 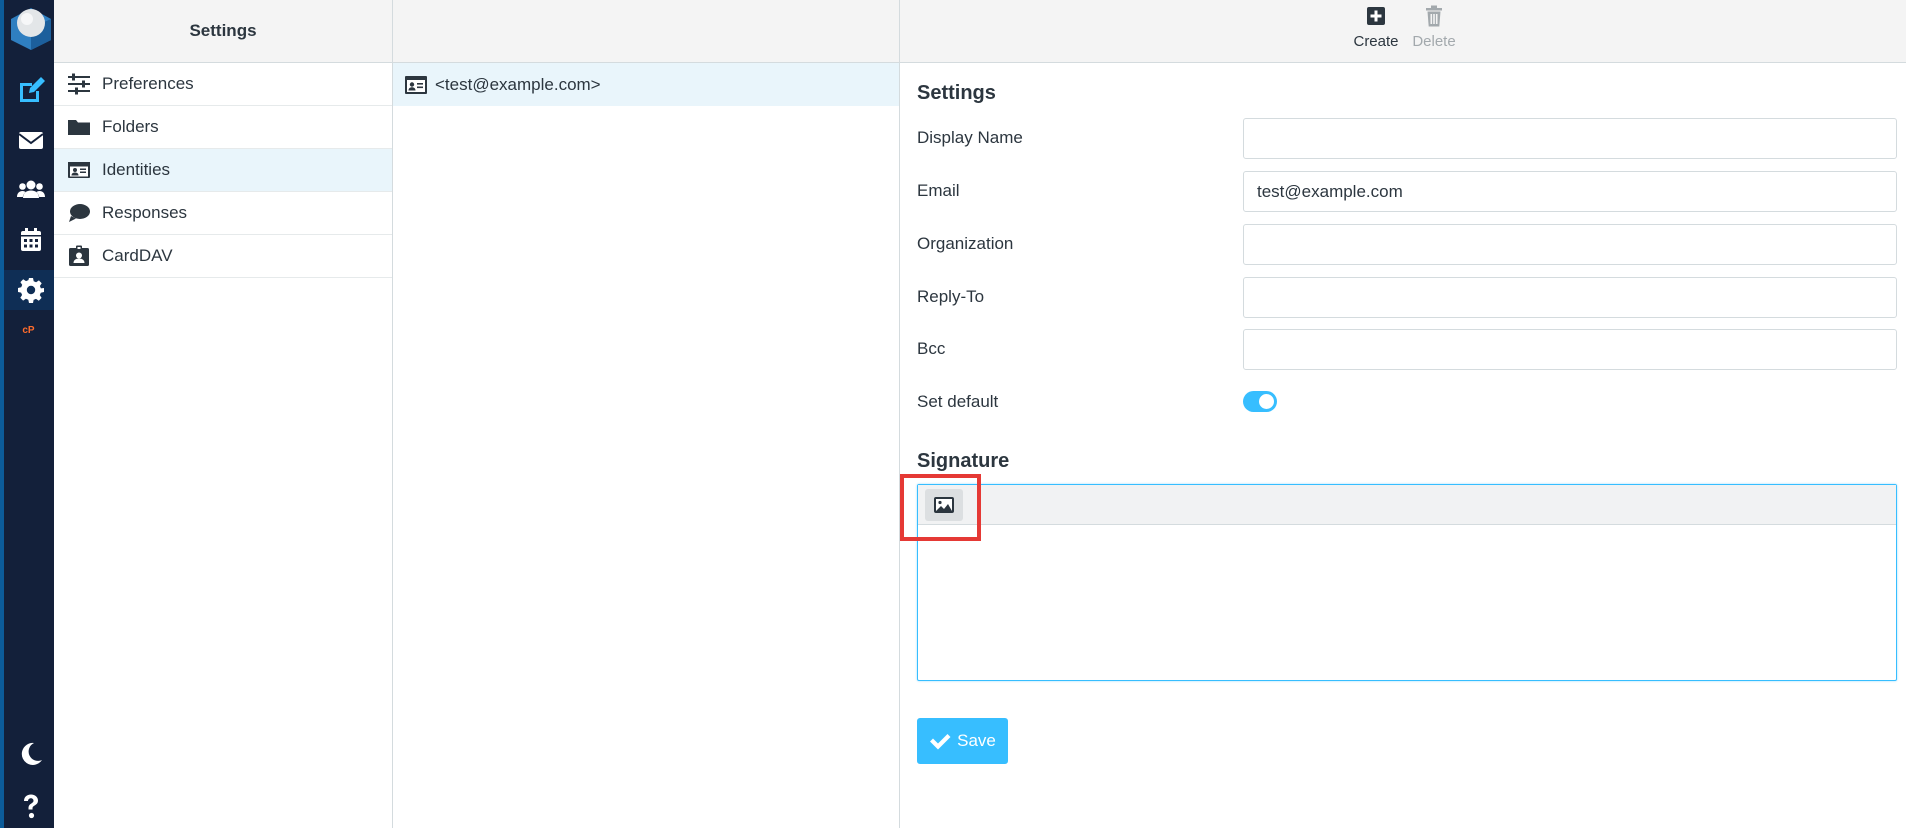 I want to click on reply-to-label: Reply-To, so click(x=951, y=296).